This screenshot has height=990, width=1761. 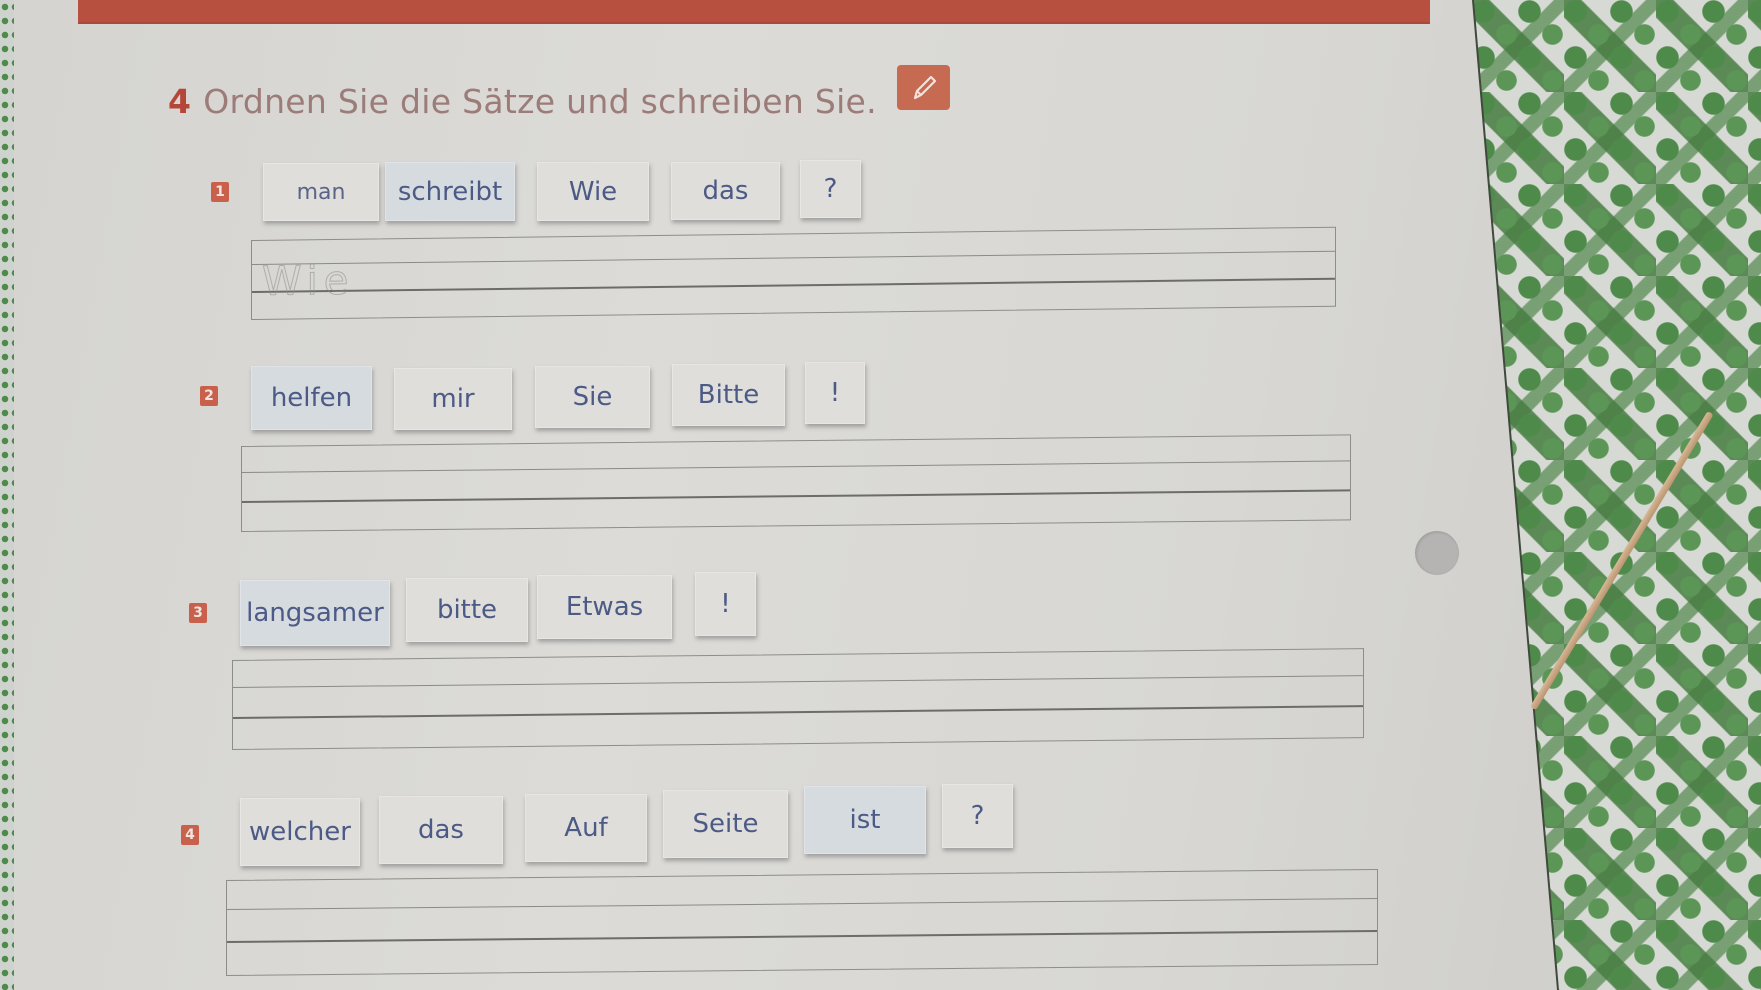 What do you see at coordinates (311, 398) in the screenshot?
I see `word-tile: helfen` at bounding box center [311, 398].